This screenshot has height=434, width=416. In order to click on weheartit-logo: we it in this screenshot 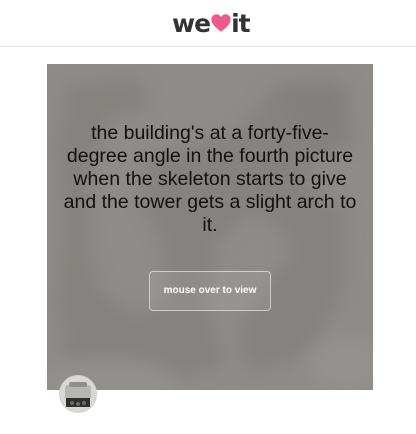, I will do `click(211, 23)`.